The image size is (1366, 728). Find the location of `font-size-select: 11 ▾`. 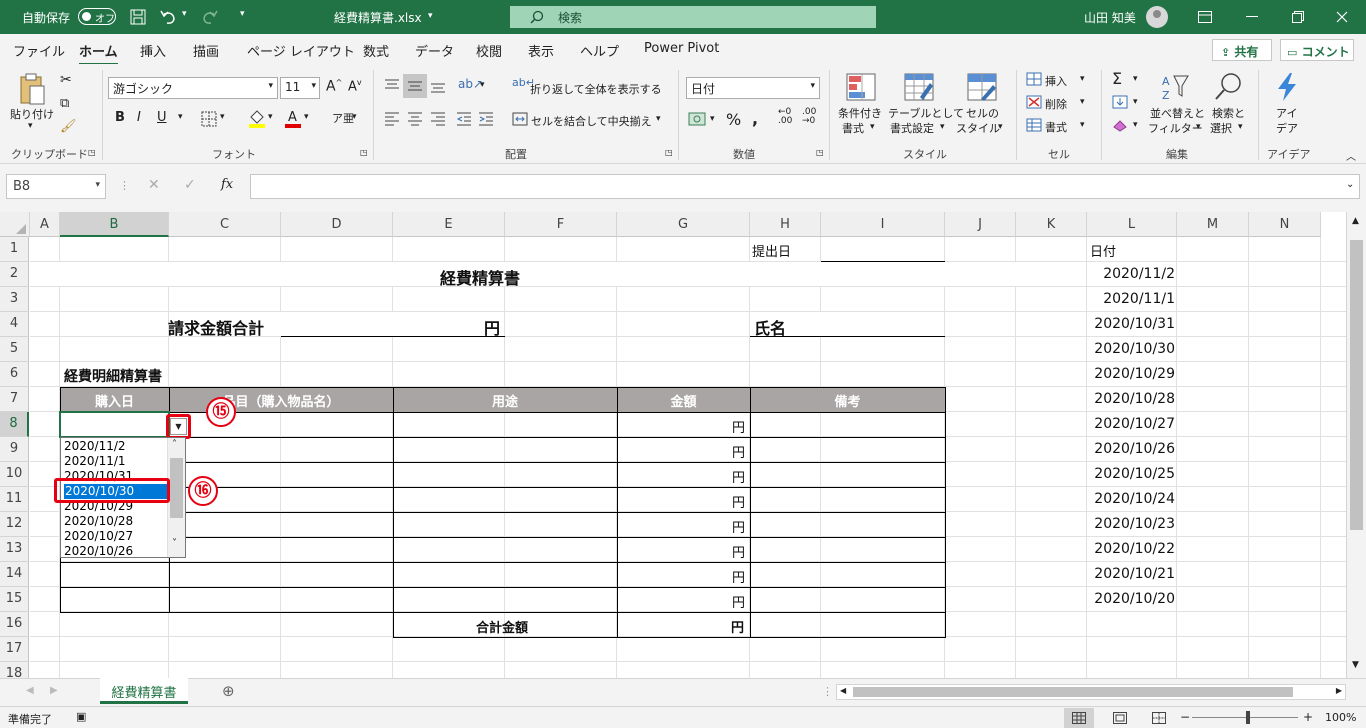

font-size-select: 11 ▾ is located at coordinates (300, 88).